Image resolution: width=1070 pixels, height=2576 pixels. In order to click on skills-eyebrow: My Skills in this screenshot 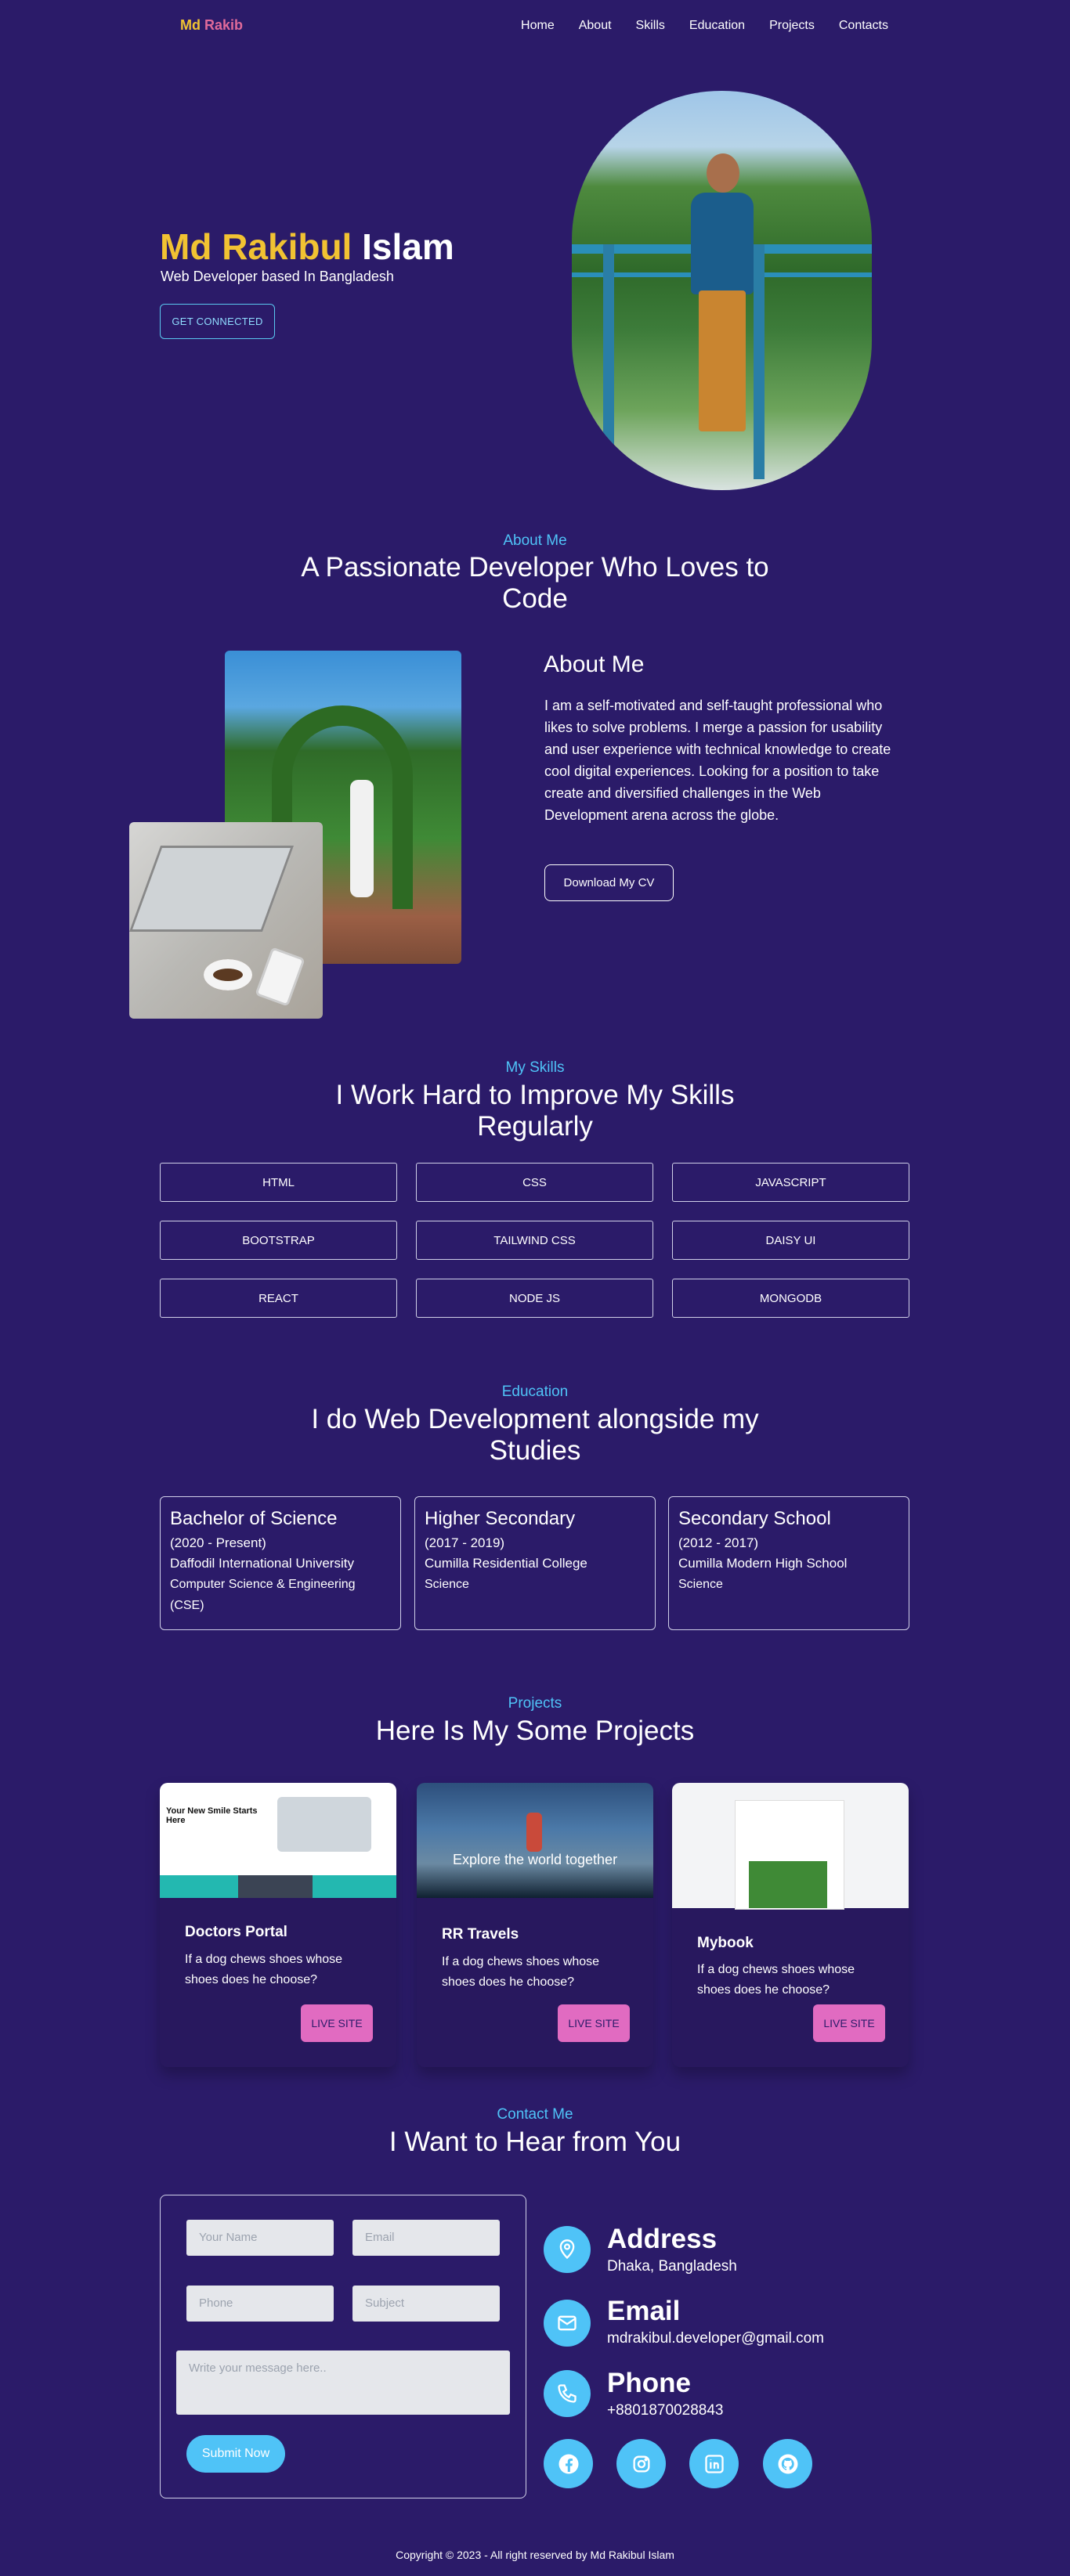, I will do `click(535, 1067)`.